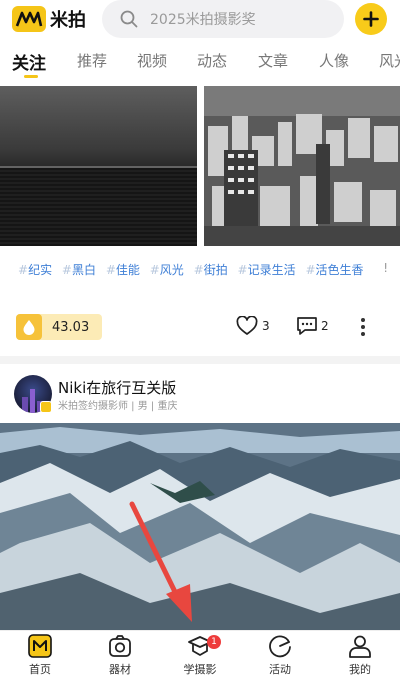 The height and width of the screenshot is (678, 400). I want to click on post-tags: #纪实 #黑白 #佳能 #风光 #街拍 #记录生活 #活色生香 !, so click(203, 270).